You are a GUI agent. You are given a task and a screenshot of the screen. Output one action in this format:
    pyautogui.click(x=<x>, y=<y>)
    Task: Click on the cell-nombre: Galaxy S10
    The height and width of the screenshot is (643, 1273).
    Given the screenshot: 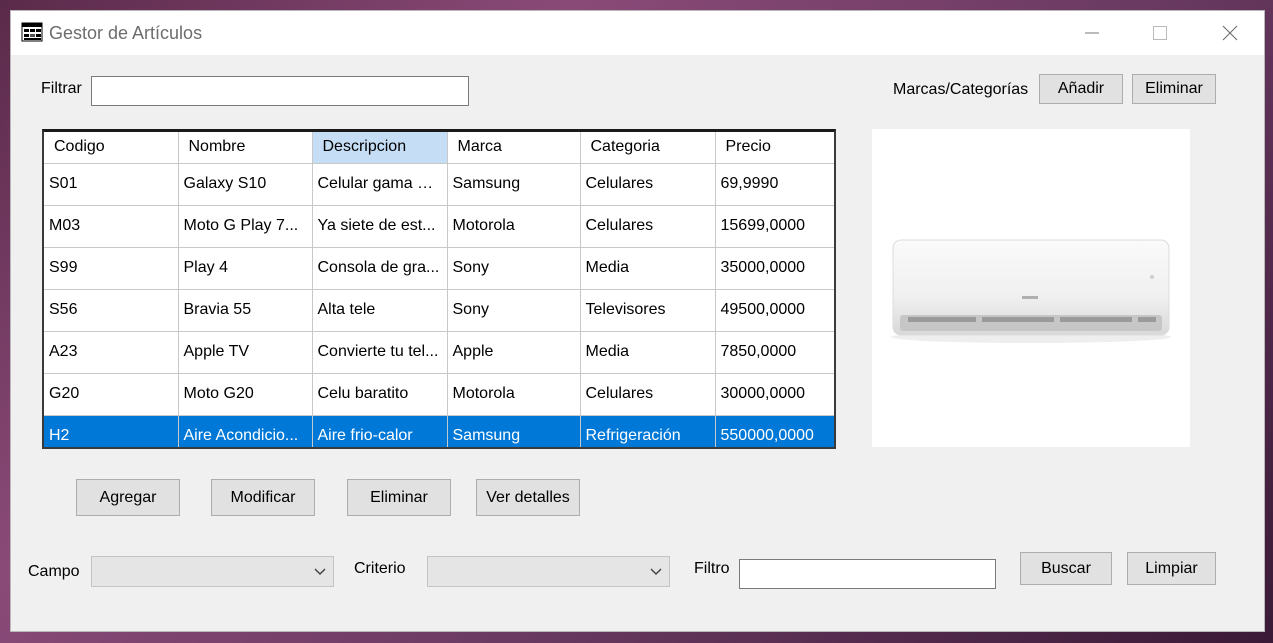 What is the action you would take?
    pyautogui.click(x=245, y=184)
    